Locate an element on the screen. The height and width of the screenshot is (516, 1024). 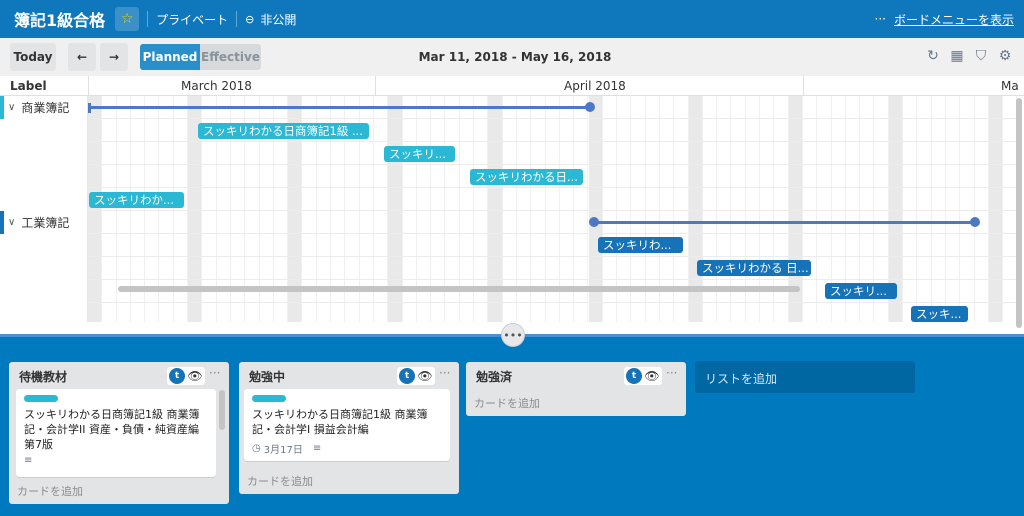
team-visibility-label: 非公開 is located at coordinates (278, 19).